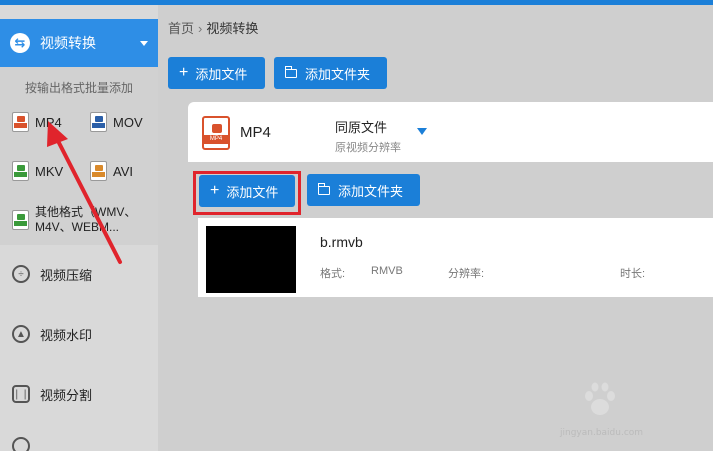 The width and height of the screenshot is (713, 451). Describe the element at coordinates (232, 28) in the screenshot. I see `breadcrumb-current: 视频转换` at that location.